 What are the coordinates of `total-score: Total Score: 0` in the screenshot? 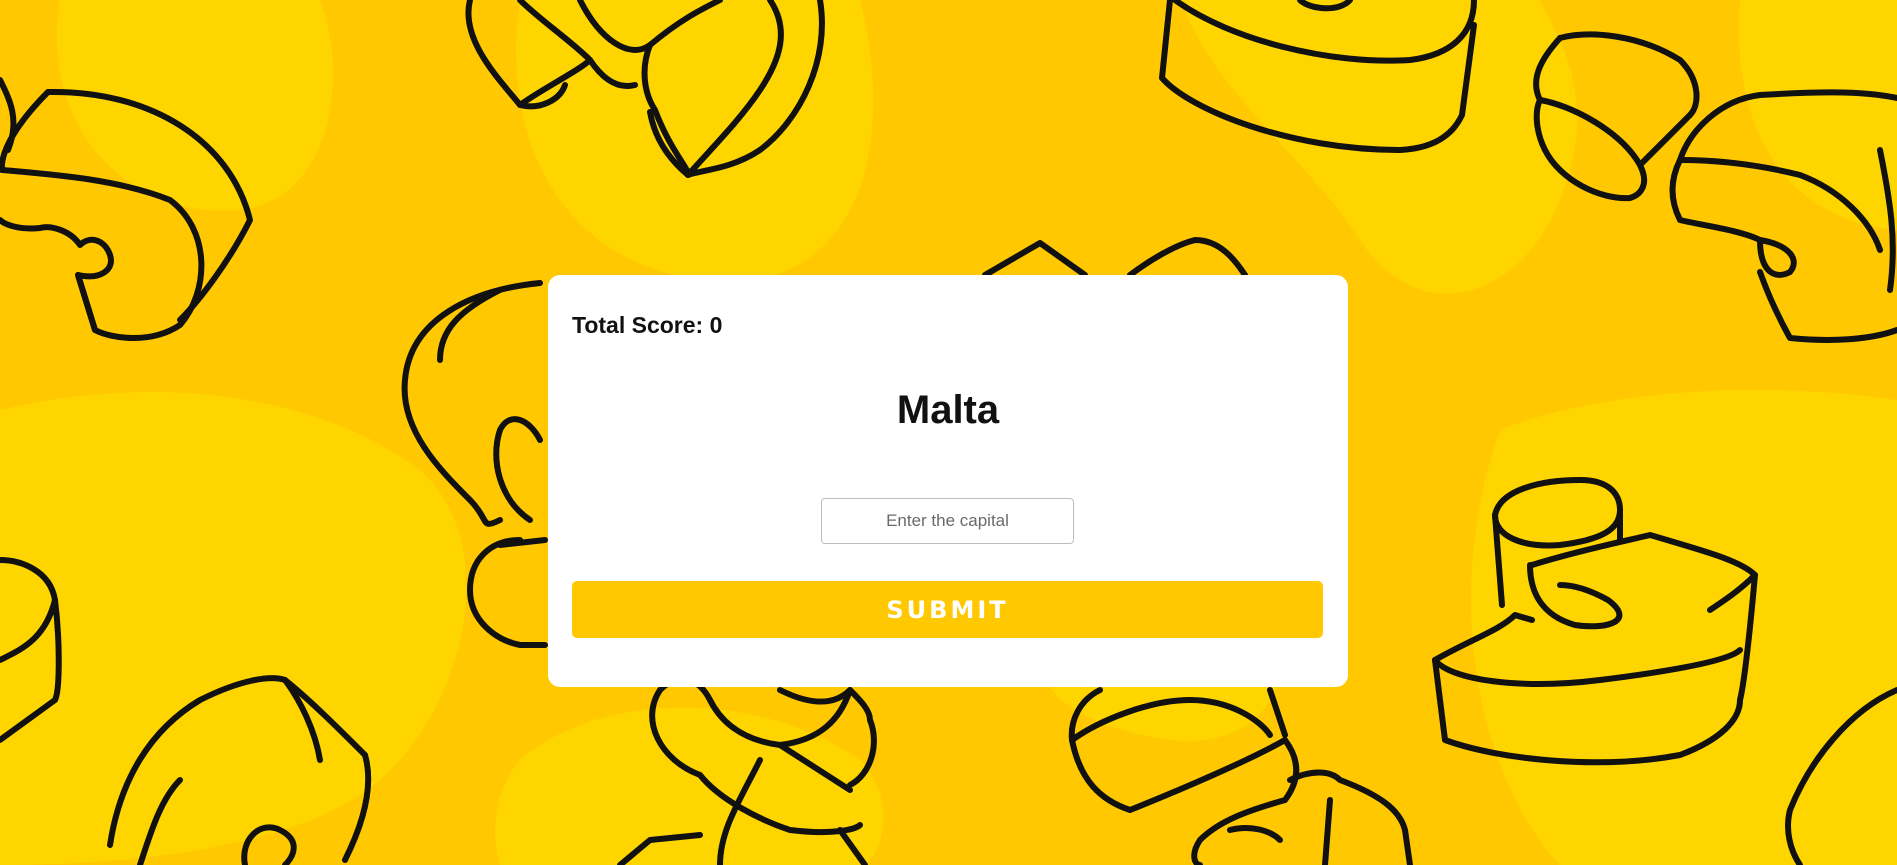 It's located at (647, 325).